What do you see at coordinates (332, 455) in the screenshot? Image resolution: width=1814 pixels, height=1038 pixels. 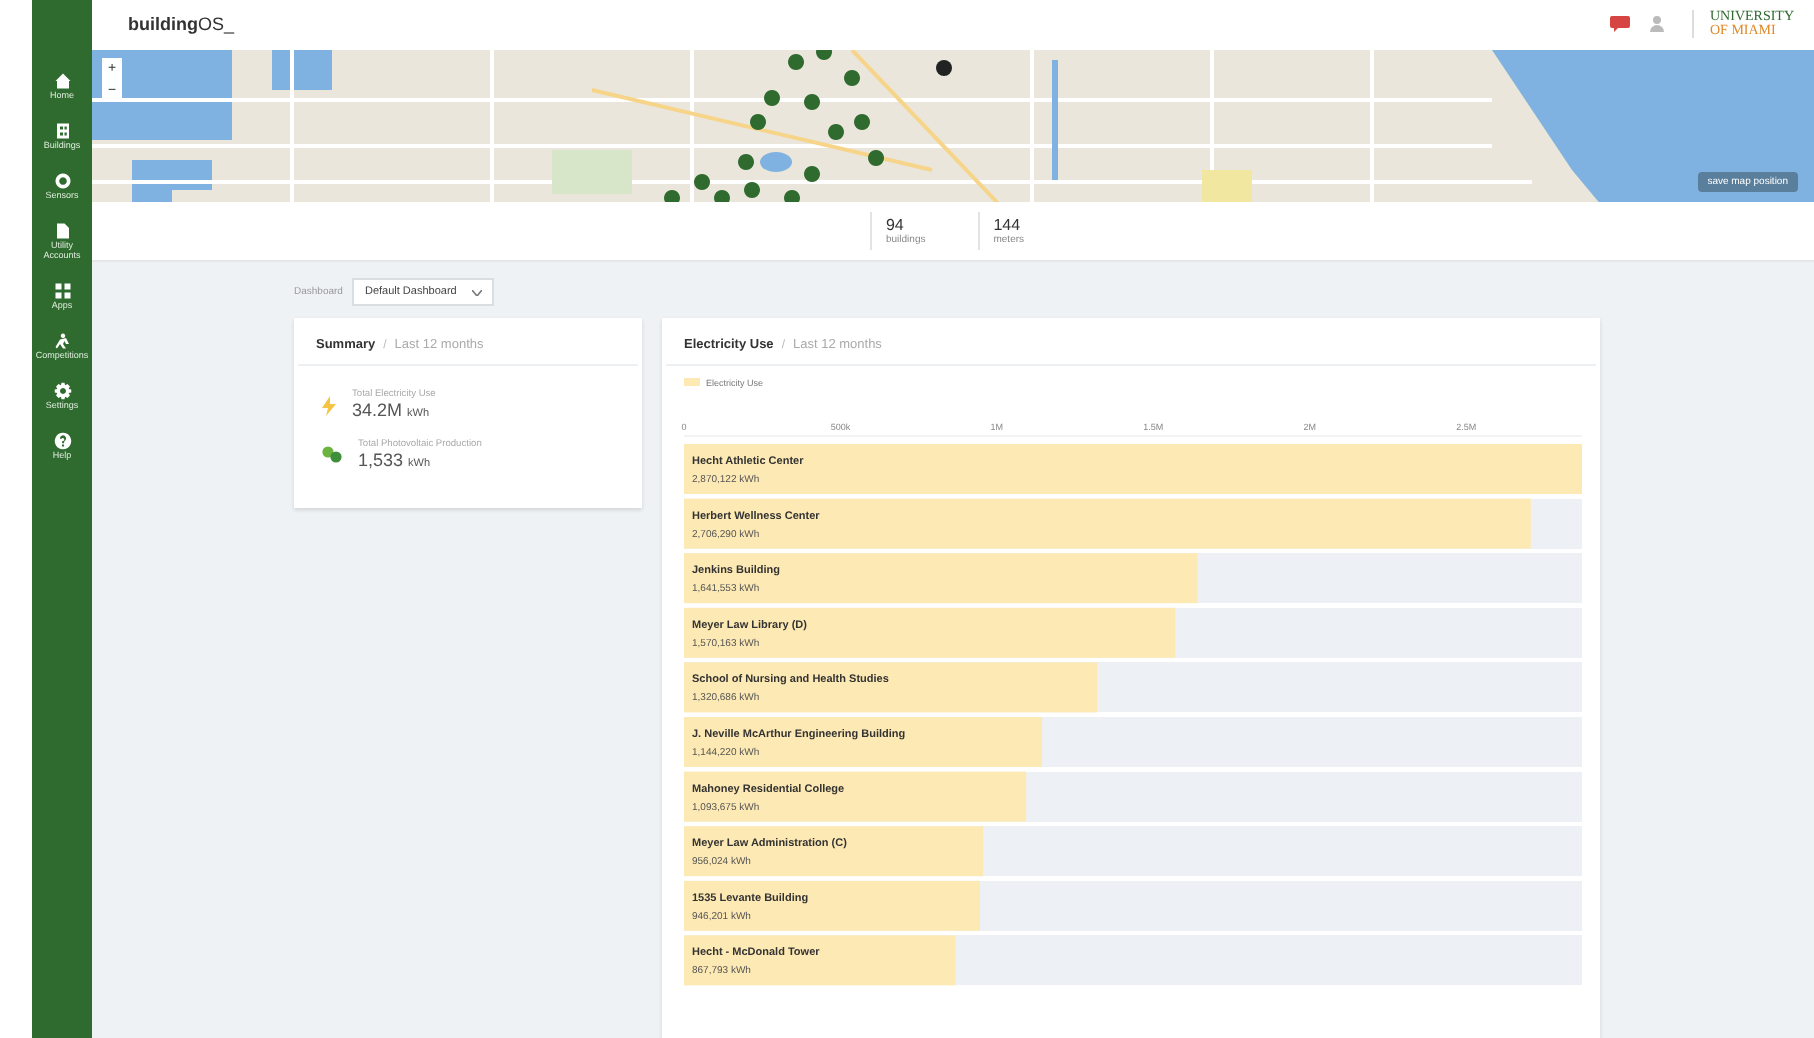 I see `circles-icon` at bounding box center [332, 455].